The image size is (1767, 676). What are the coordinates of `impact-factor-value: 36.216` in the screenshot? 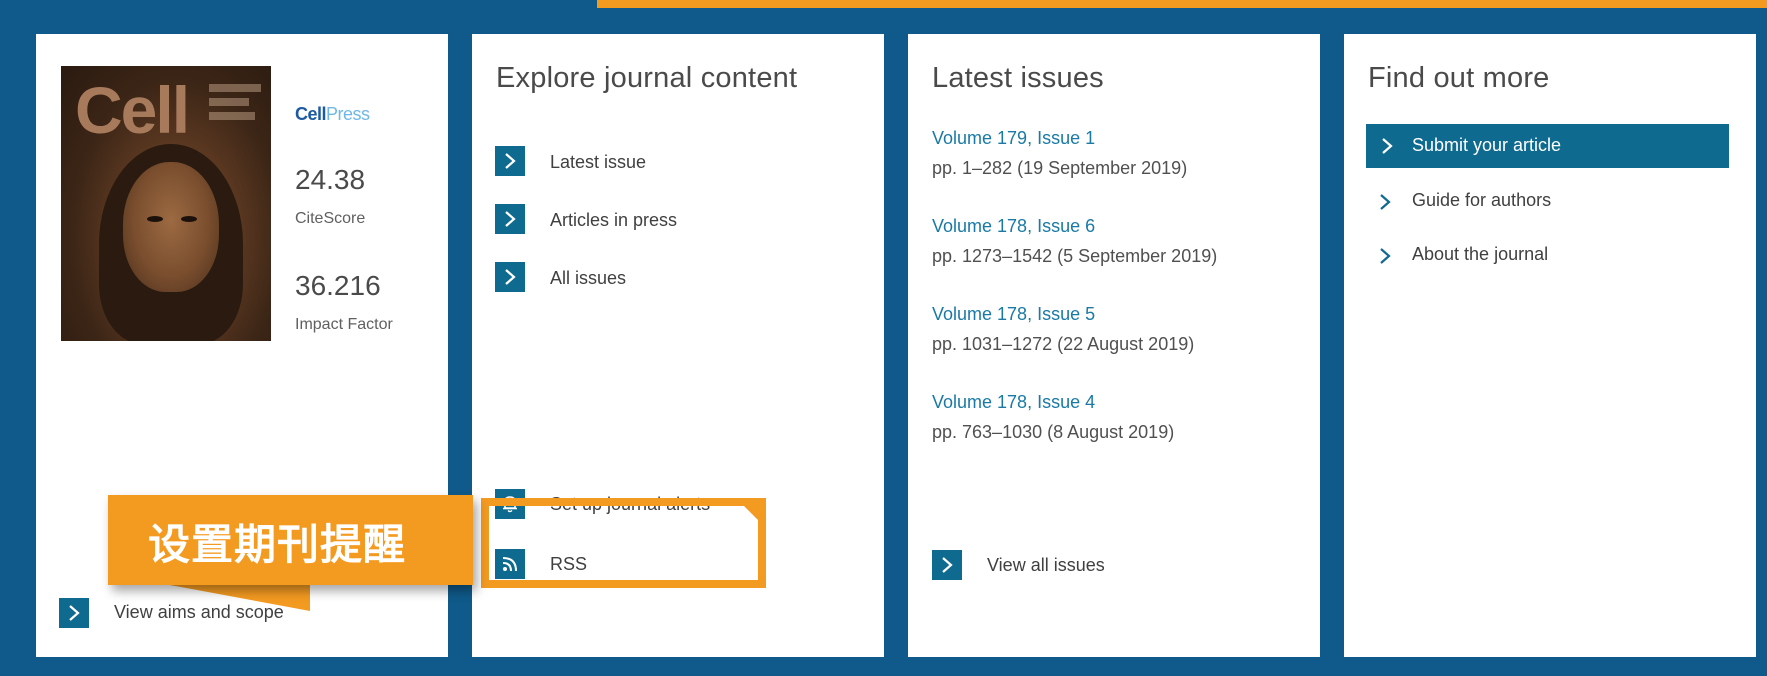 It's located at (338, 285).